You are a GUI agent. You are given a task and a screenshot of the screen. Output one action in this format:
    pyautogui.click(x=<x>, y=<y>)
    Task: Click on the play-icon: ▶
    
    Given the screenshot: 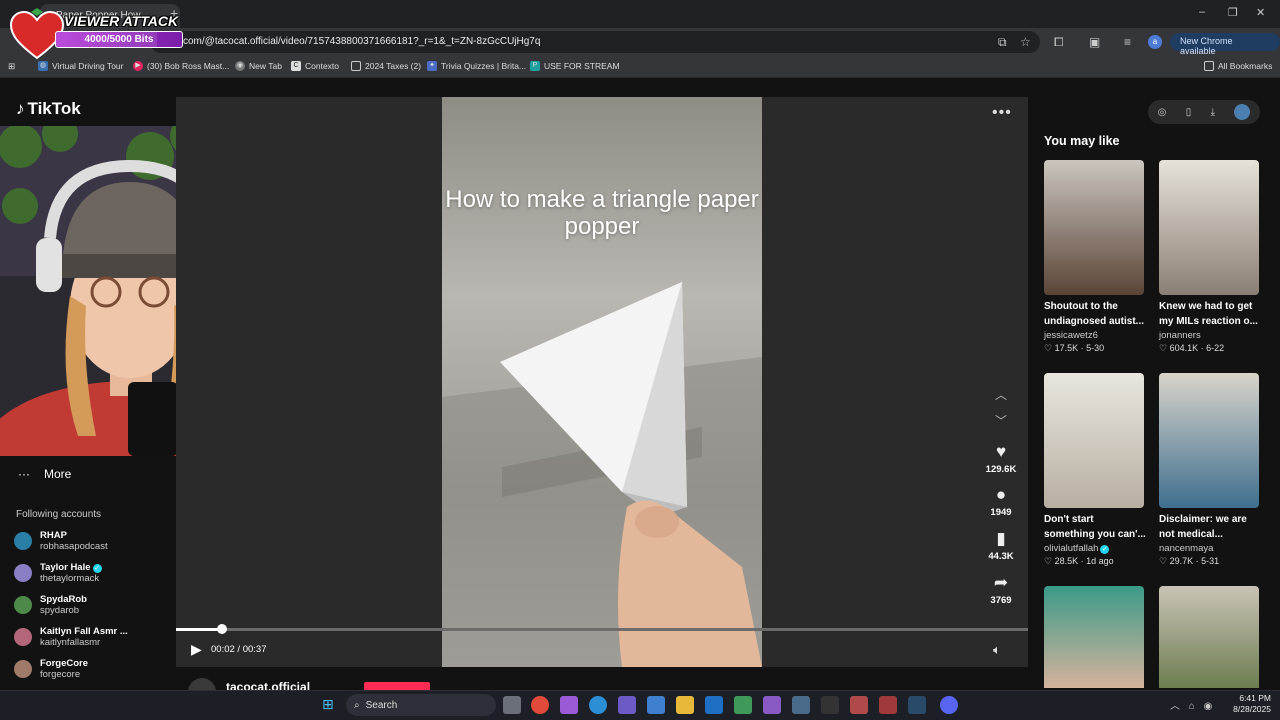 What is the action you would take?
    pyautogui.click(x=196, y=649)
    